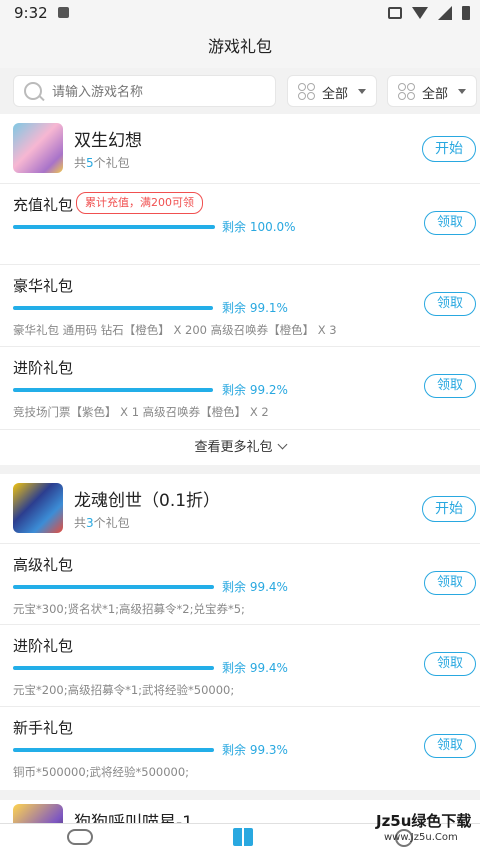  I want to click on watermark-title: Jz5u绿色下载, so click(424, 821).